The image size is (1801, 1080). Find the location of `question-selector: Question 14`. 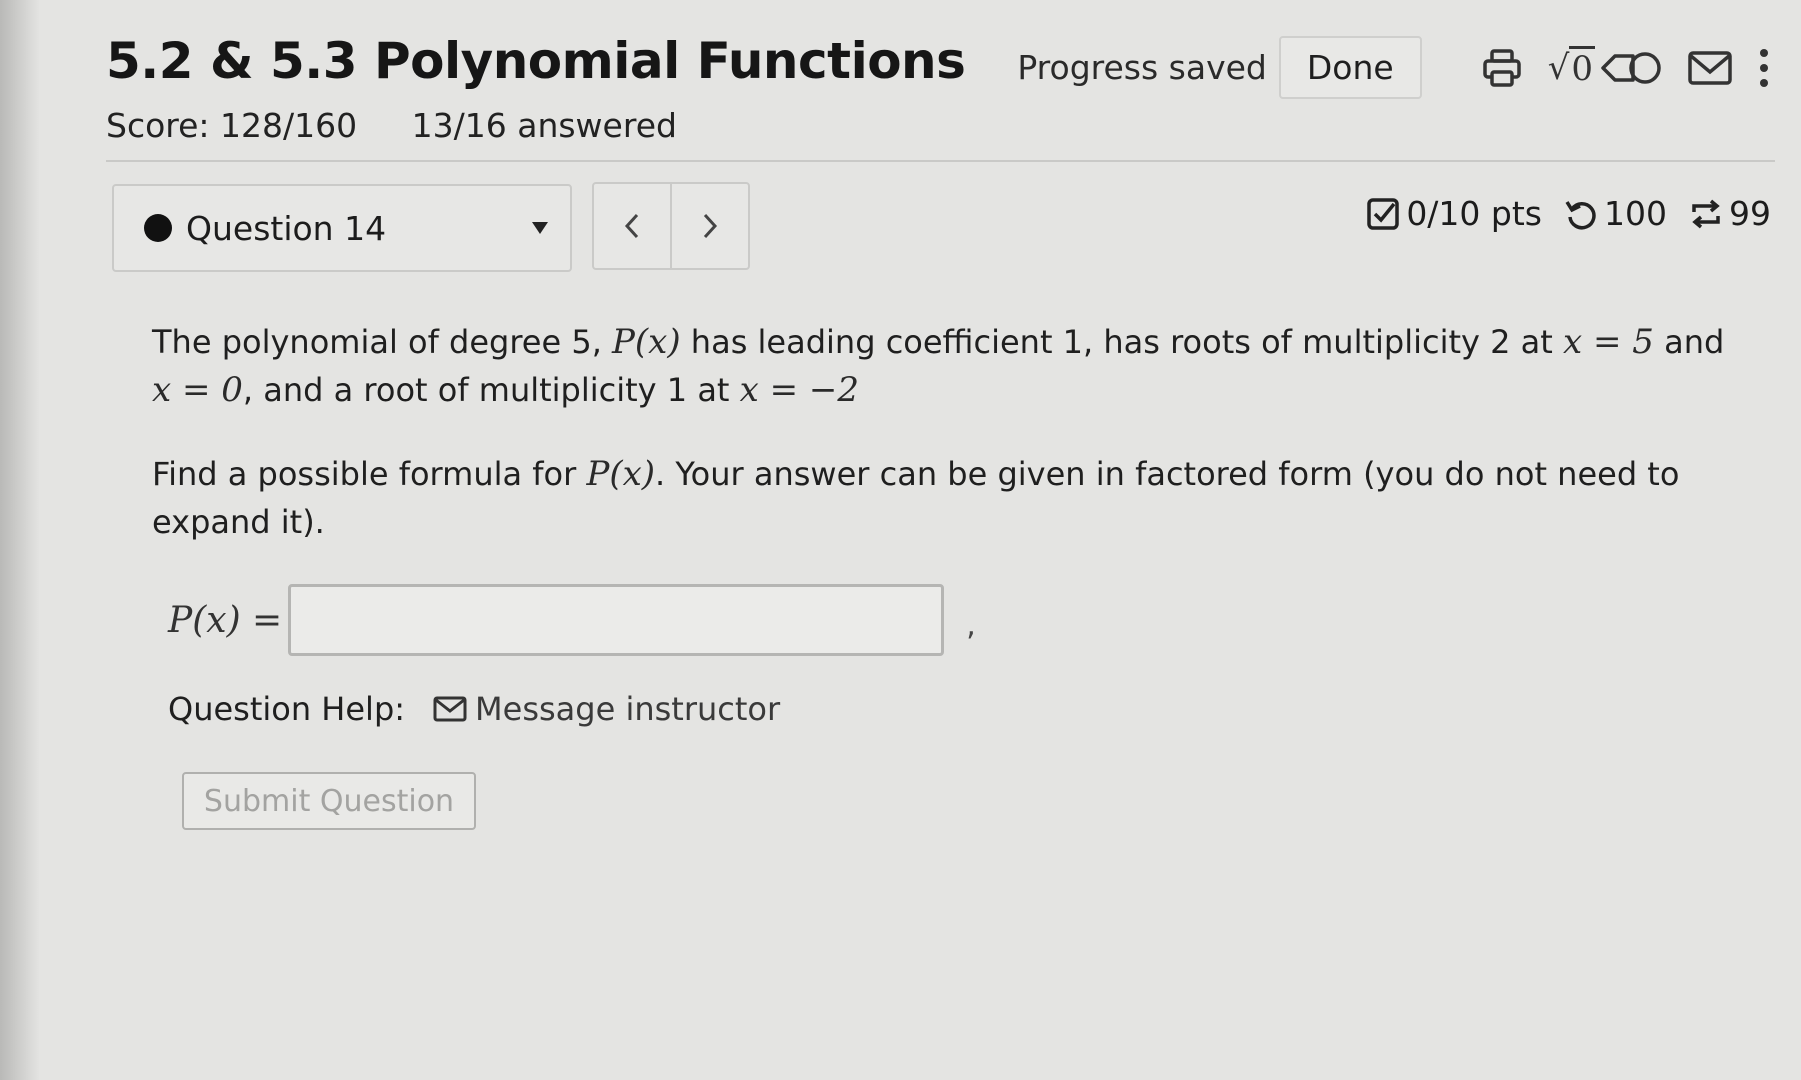

question-selector: Question 14 is located at coordinates (342, 228).